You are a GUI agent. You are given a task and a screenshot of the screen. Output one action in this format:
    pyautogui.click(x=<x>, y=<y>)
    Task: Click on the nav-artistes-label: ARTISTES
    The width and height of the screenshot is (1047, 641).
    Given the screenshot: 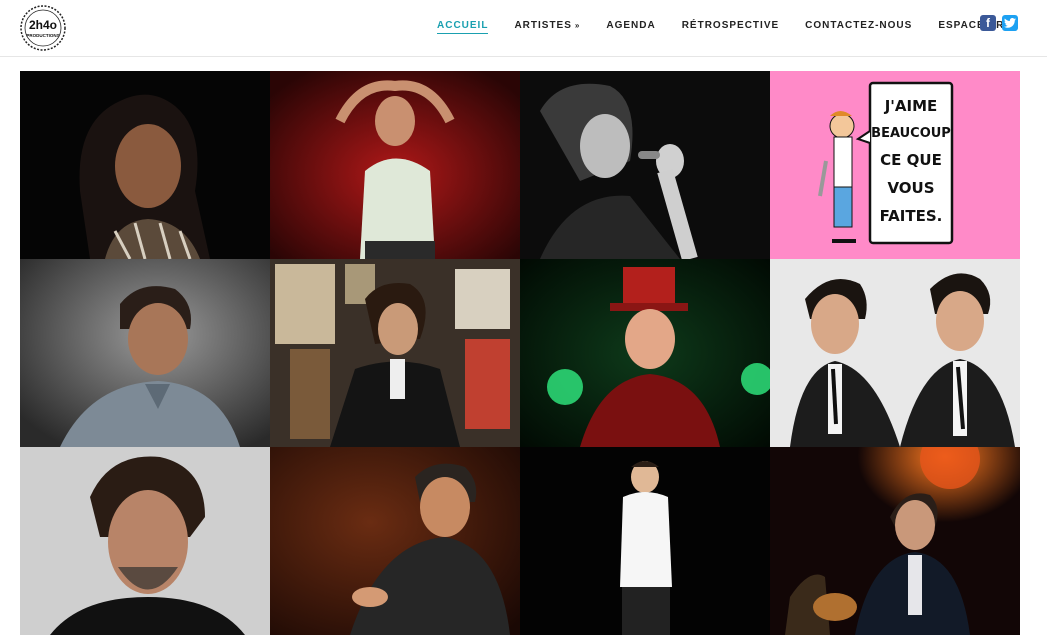 What is the action you would take?
    pyautogui.click(x=543, y=25)
    